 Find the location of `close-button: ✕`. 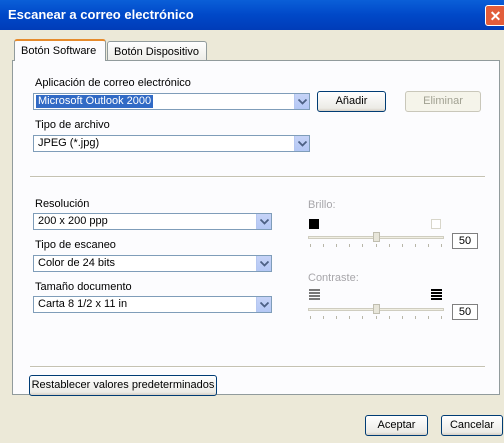

close-button: ✕ is located at coordinates (494, 15).